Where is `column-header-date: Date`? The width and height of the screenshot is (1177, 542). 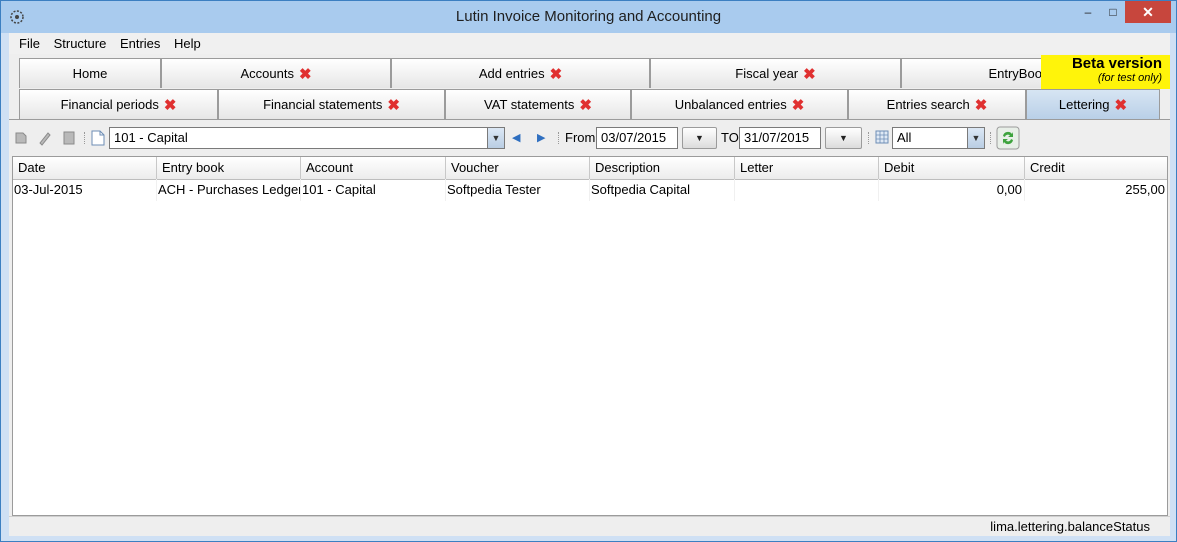 column-header-date: Date is located at coordinates (85, 168).